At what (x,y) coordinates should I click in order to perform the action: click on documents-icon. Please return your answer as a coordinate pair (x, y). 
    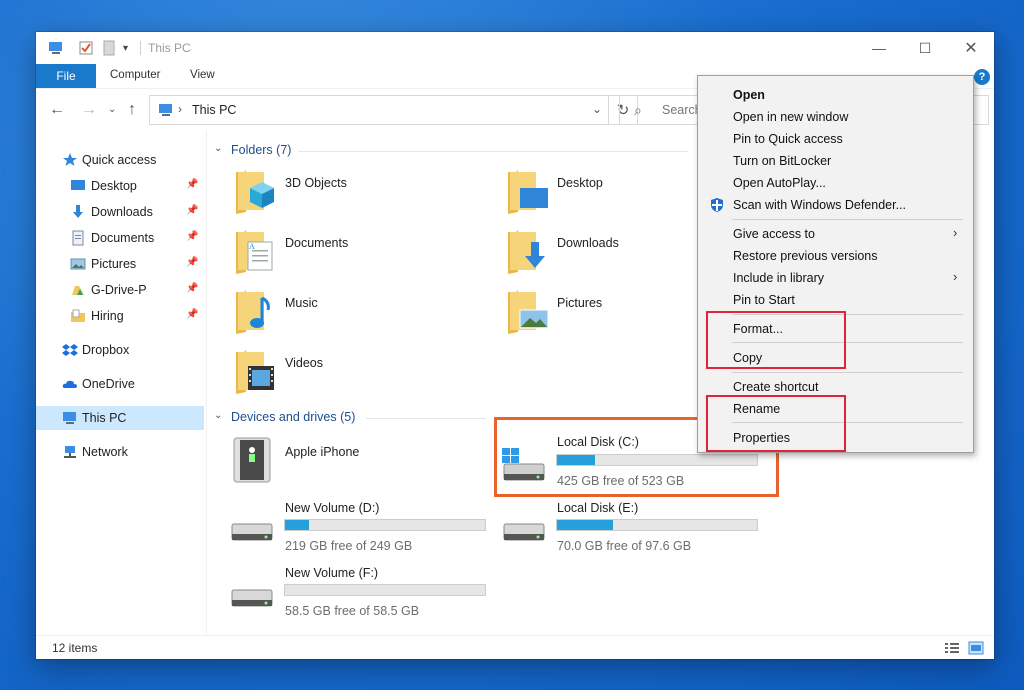
    Looking at the image, I should click on (78, 238).